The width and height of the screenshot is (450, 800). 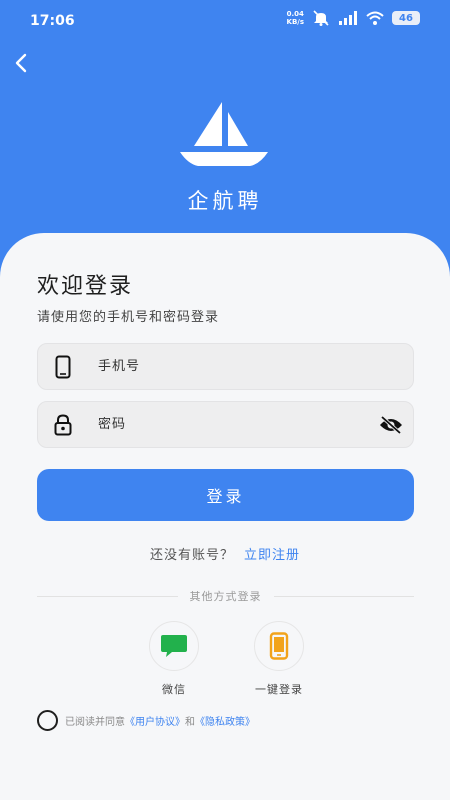 What do you see at coordinates (406, 18) in the screenshot?
I see `battery-icon: 46` at bounding box center [406, 18].